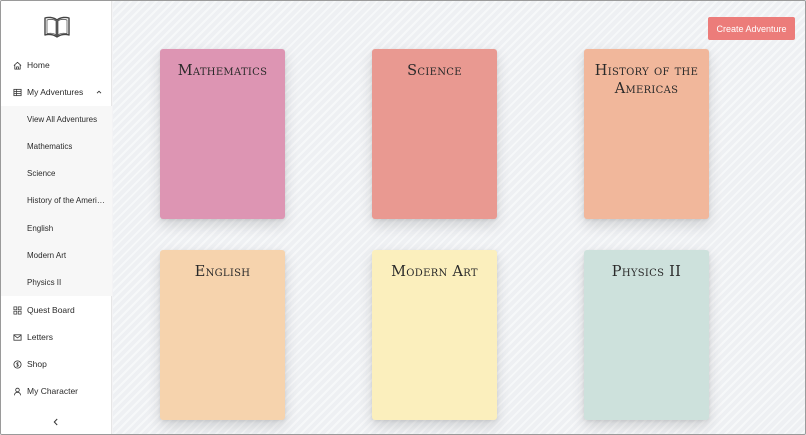 The height and width of the screenshot is (435, 806). I want to click on nav-letters: Letters, so click(56, 337).